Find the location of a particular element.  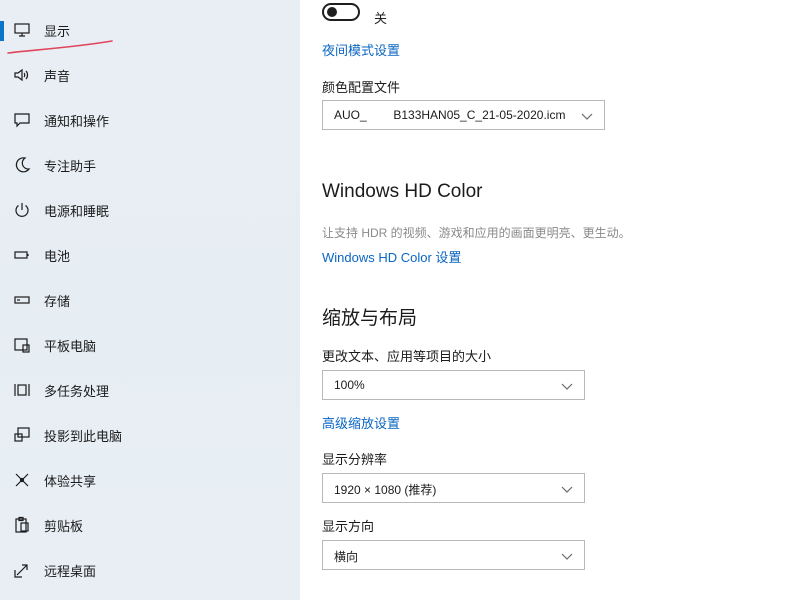

sidebar-item-label: 存储 is located at coordinates (57, 301).